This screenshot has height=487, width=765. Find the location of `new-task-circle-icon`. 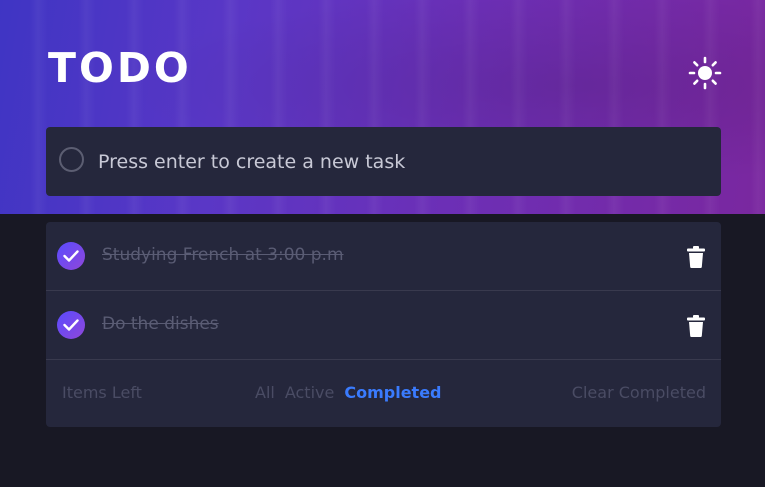

new-task-circle-icon is located at coordinates (71, 159).